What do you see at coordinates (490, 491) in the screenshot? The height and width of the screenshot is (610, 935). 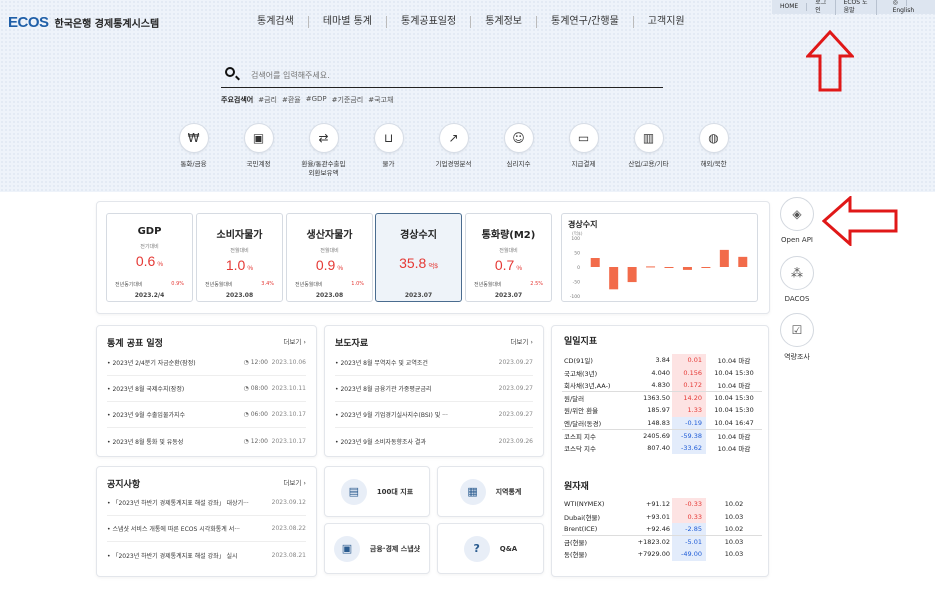 I see `tile-regional-stats: ▦ 지역통계` at bounding box center [490, 491].